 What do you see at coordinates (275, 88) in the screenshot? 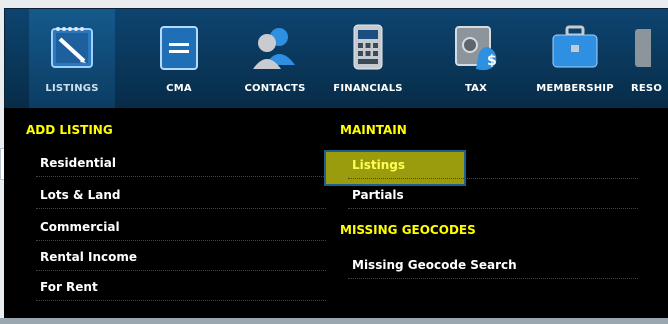
I see `nav-label-contacts: CONTACTS` at bounding box center [275, 88].